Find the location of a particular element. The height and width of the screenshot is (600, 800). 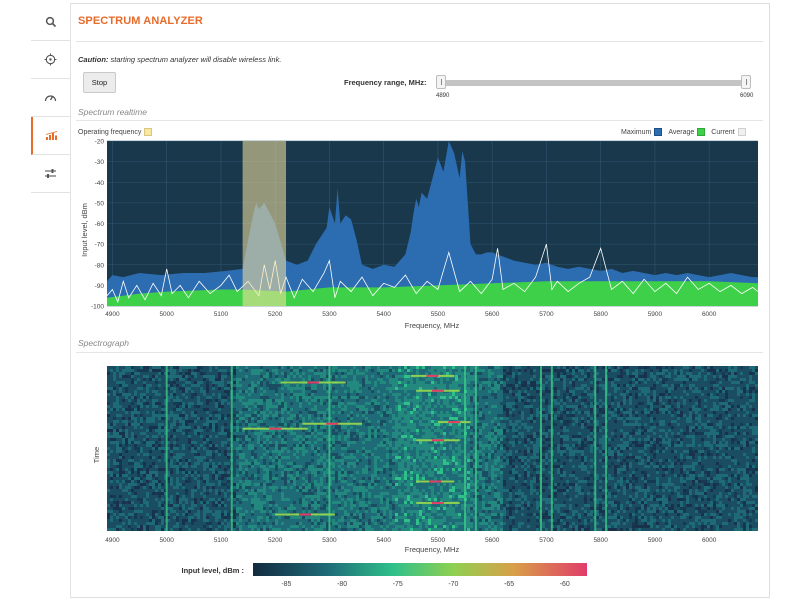

sidebar-item-spectrum is located at coordinates (50, 136).